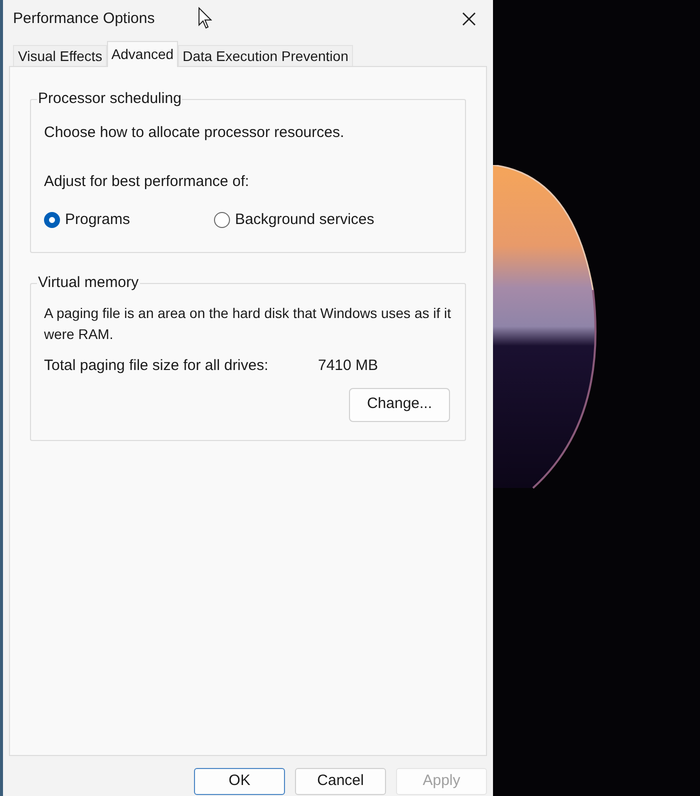 This screenshot has width=700, height=796. What do you see at coordinates (348, 366) in the screenshot?
I see `total-value: 7410 MB` at bounding box center [348, 366].